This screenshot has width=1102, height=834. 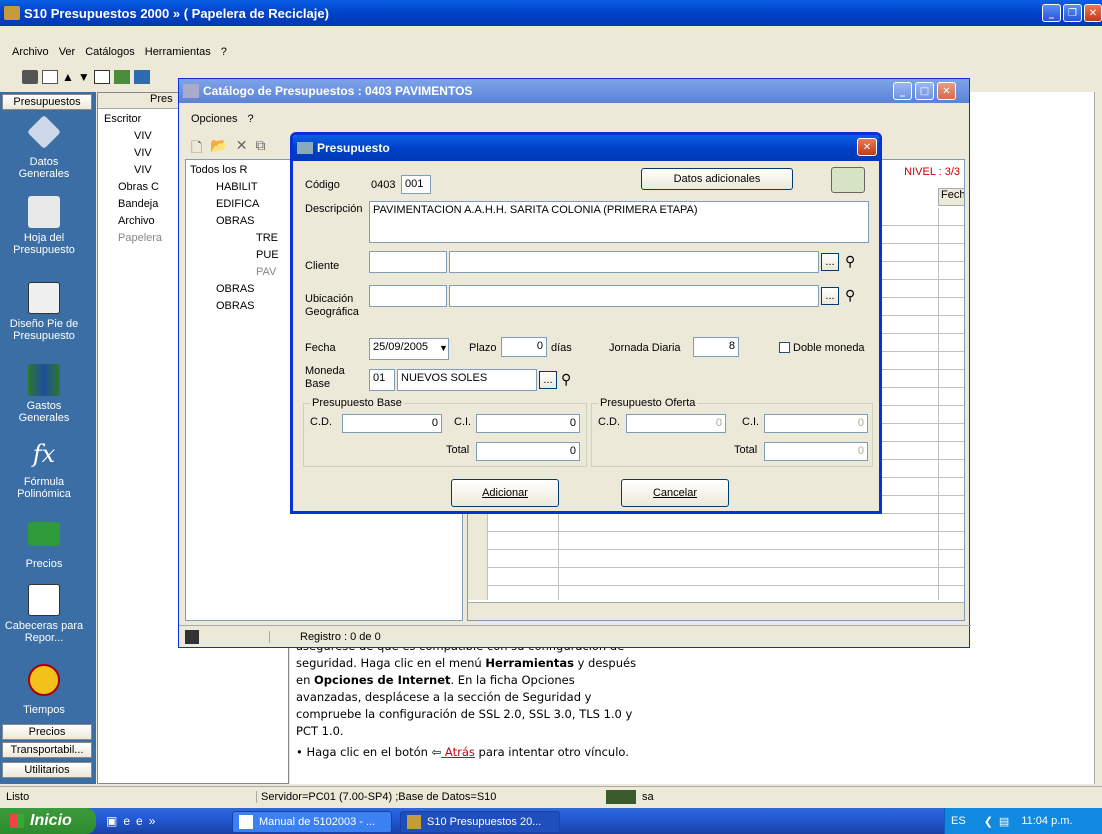 What do you see at coordinates (416, 184) in the screenshot?
I see `codigo-input: 001` at bounding box center [416, 184].